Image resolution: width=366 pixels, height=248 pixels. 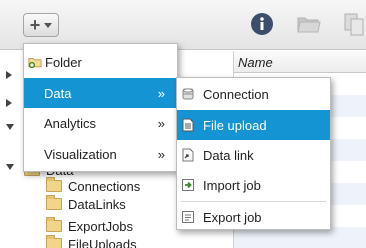 I want to click on submenu-item-label: Data link, so click(x=228, y=155).